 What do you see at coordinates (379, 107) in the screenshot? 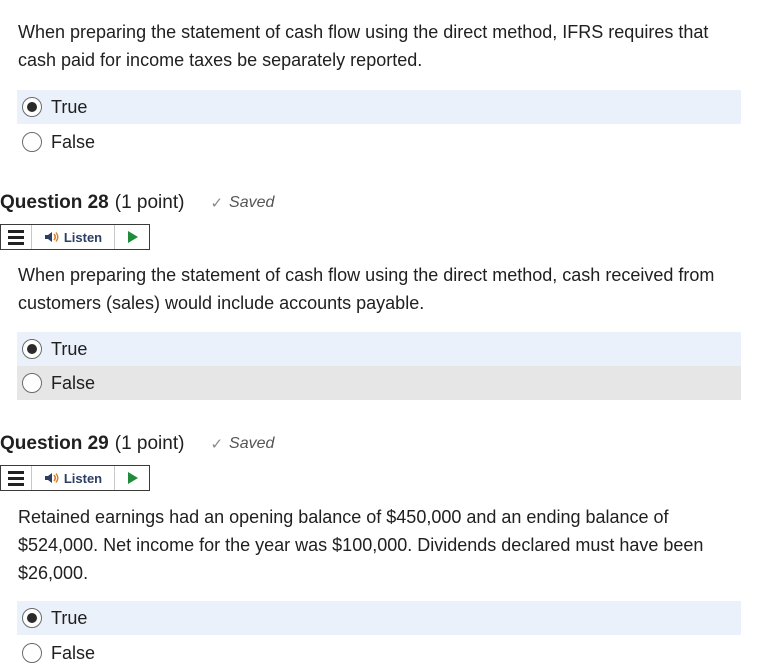
I see `q27-option-true: True` at bounding box center [379, 107].